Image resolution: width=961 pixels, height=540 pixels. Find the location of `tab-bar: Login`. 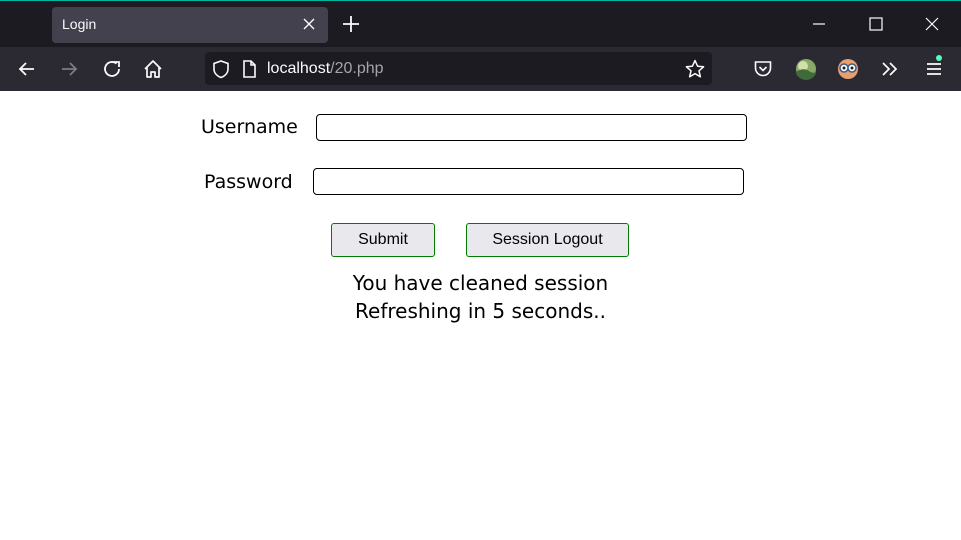

tab-bar: Login is located at coordinates (480, 23).